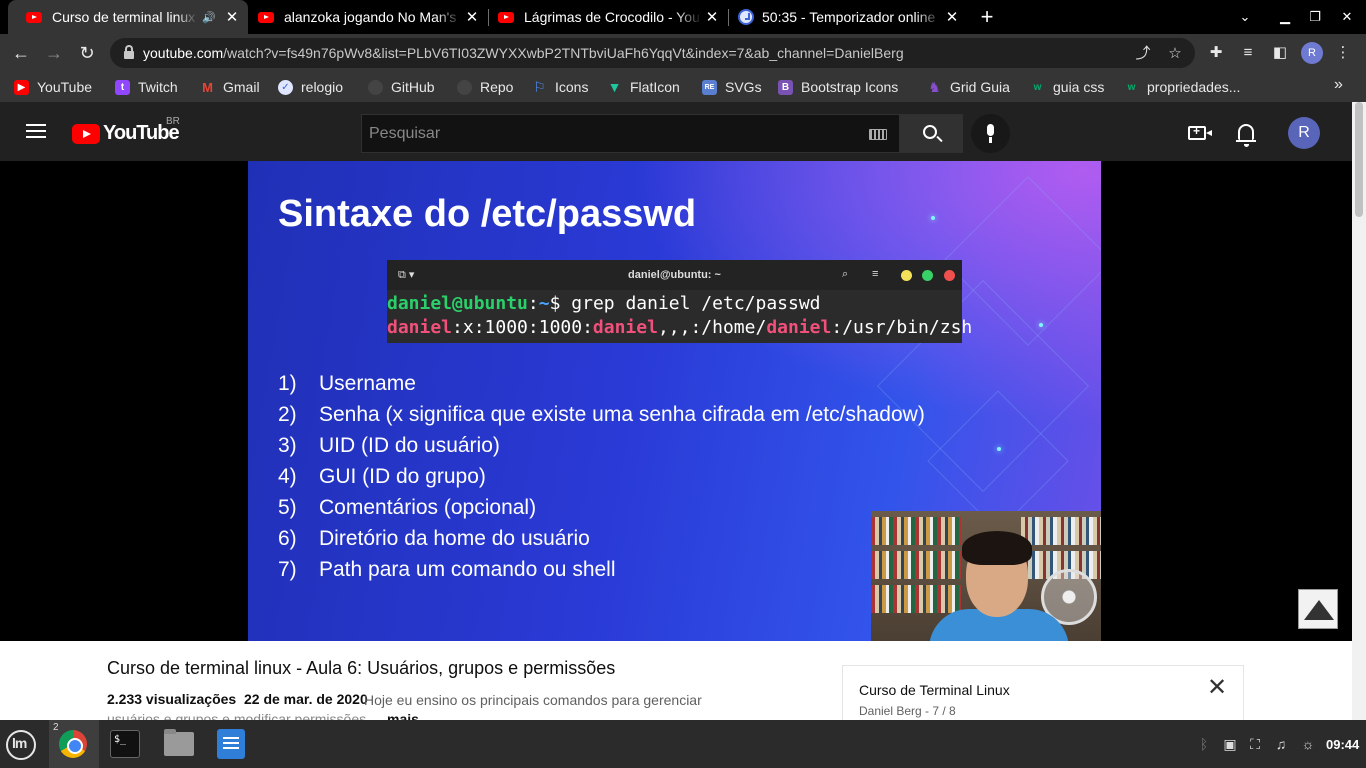 The width and height of the screenshot is (1366, 768). Describe the element at coordinates (1338, 85) in the screenshot. I see `bookmarks-overflow-chevron-icon: »` at that location.